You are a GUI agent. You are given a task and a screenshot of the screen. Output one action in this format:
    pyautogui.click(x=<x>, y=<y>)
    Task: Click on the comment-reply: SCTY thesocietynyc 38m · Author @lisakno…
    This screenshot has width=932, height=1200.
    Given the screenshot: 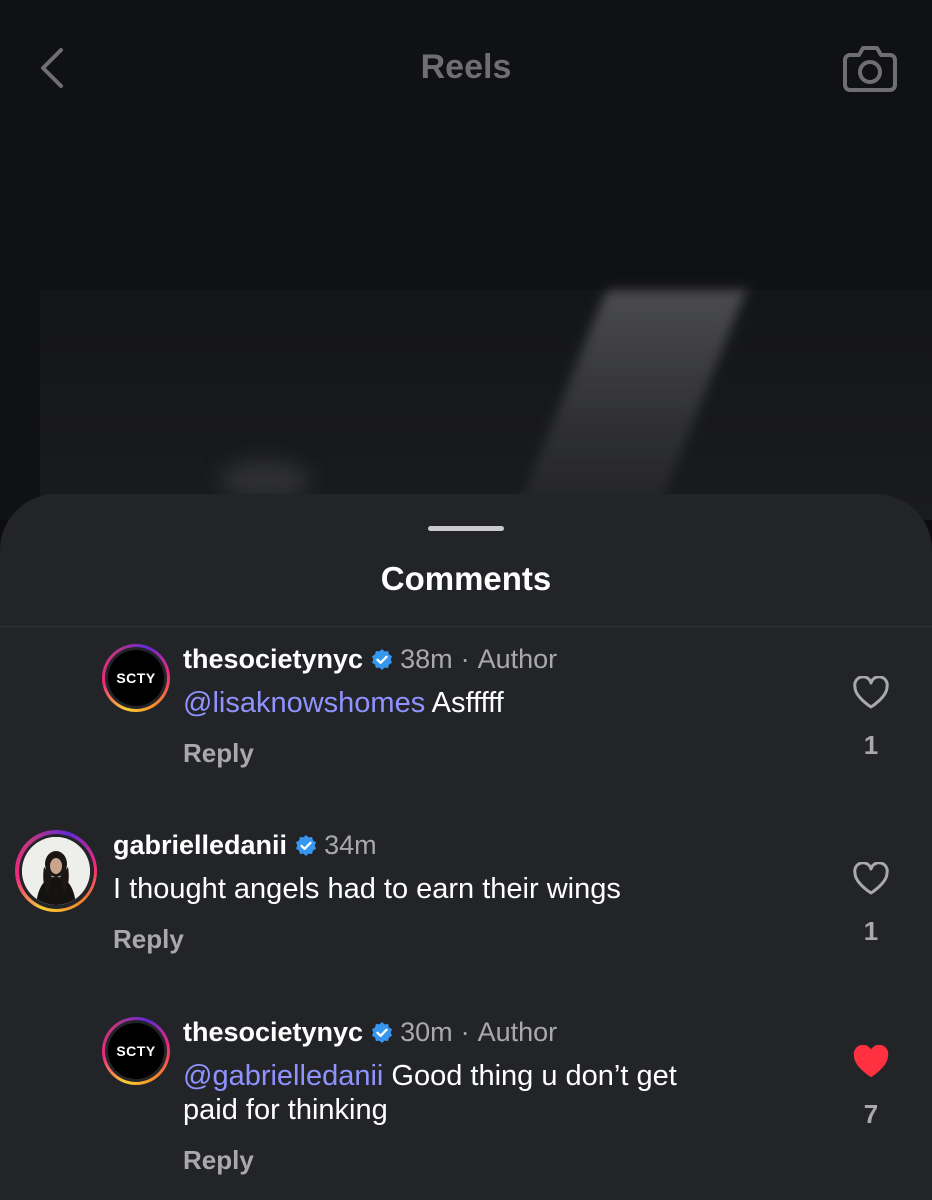 What is the action you would take?
    pyautogui.click(x=466, y=714)
    